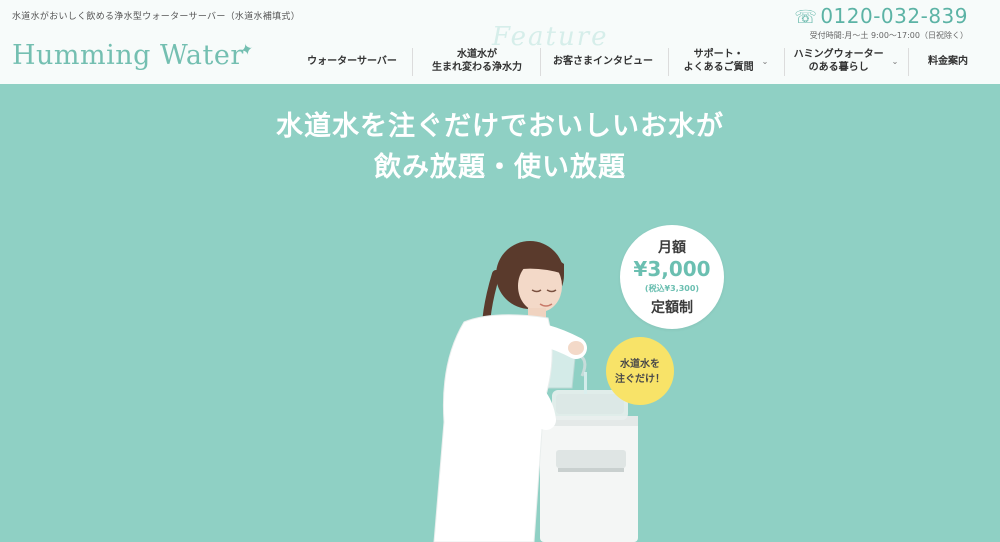 The image size is (1000, 542). Describe the element at coordinates (838, 54) in the screenshot. I see `nav-label: ハミングウォーター` at that location.